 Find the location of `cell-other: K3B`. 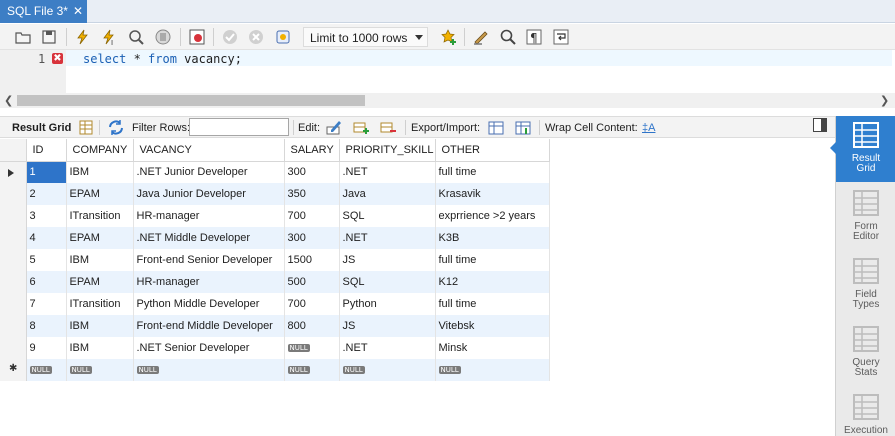

cell-other: K3B is located at coordinates (492, 238).